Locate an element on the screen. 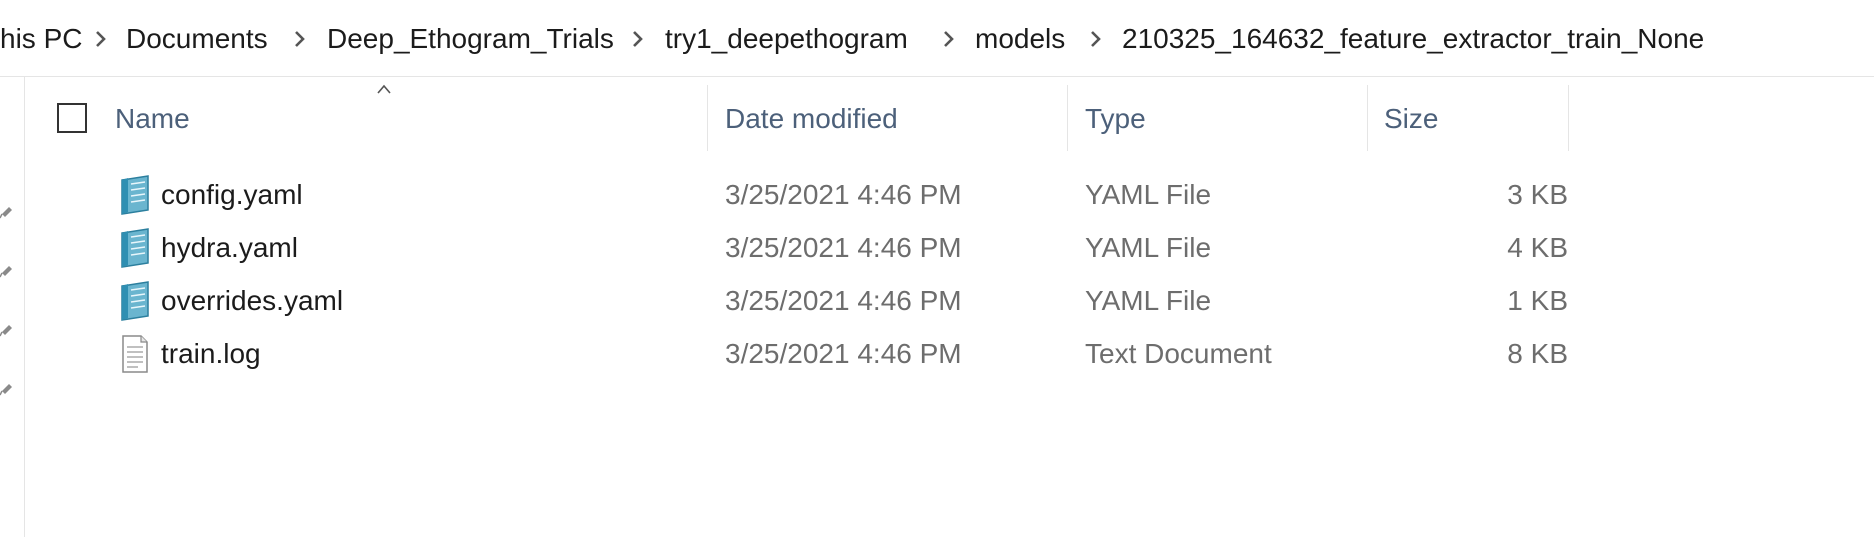 This screenshot has width=1874, height=537. select-all-checkbox is located at coordinates (72, 118).